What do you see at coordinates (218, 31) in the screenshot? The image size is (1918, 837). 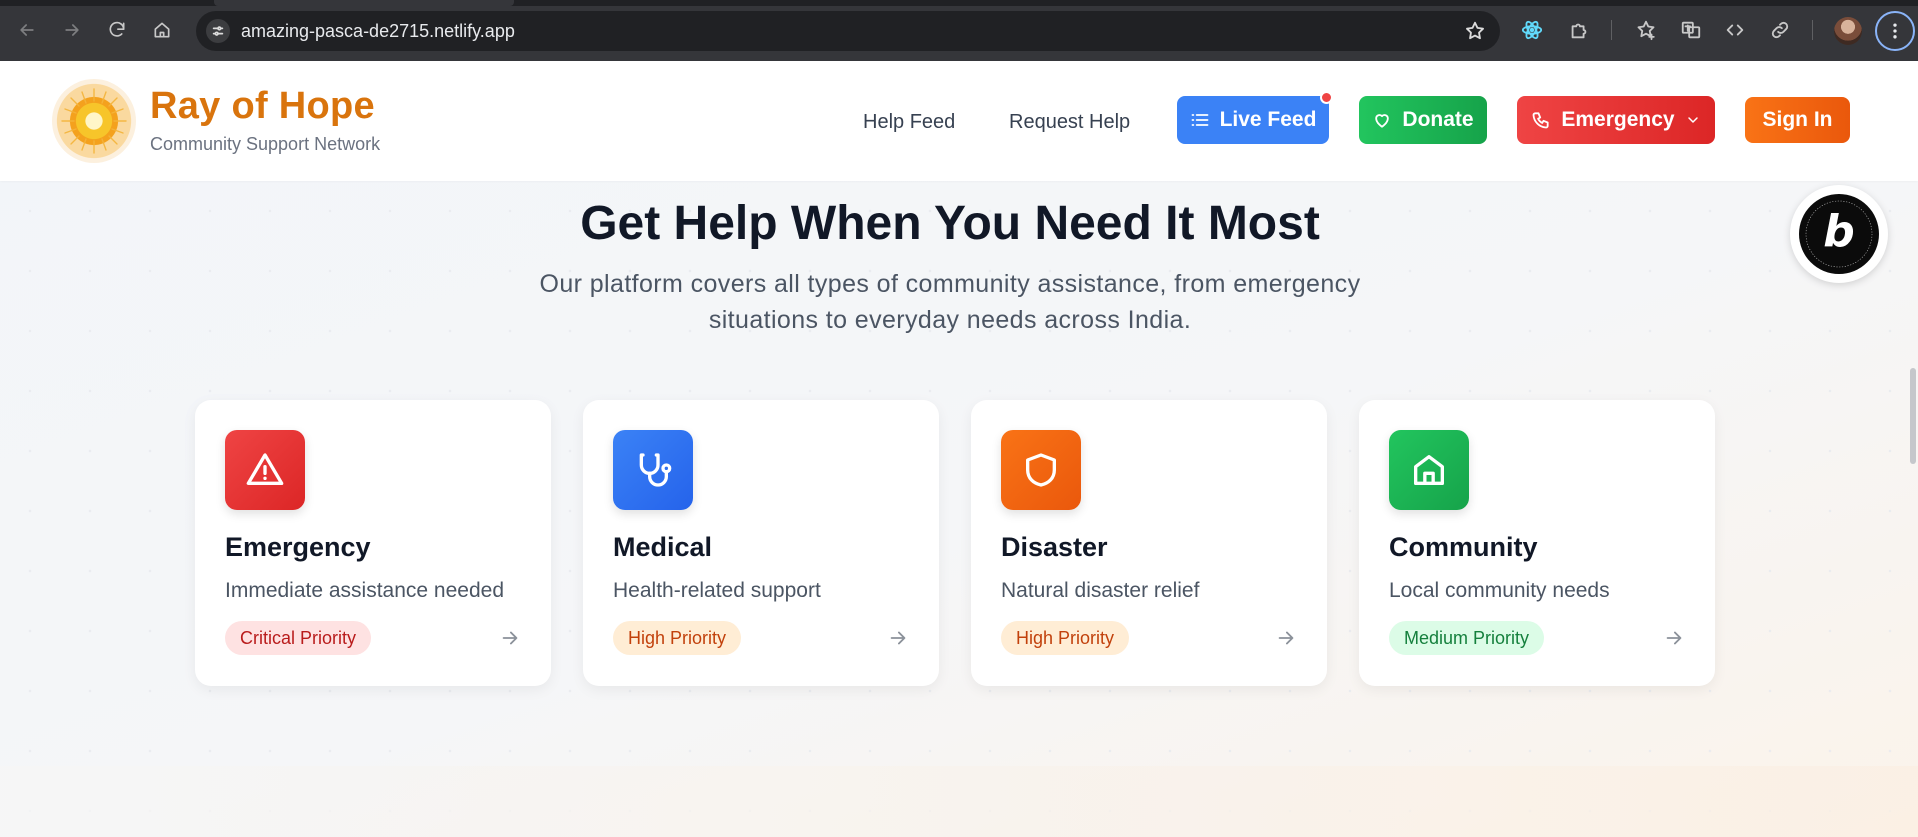 I see `site-info-icon` at bounding box center [218, 31].